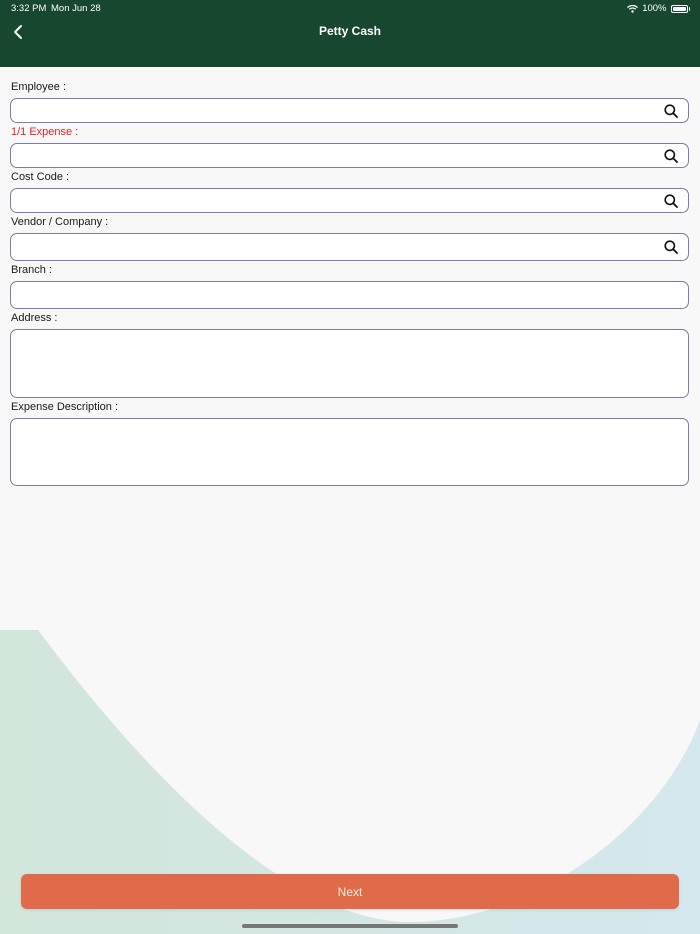 This screenshot has height=934, width=700. Describe the element at coordinates (350, 31) in the screenshot. I see `page-title: Petty Cash` at that location.